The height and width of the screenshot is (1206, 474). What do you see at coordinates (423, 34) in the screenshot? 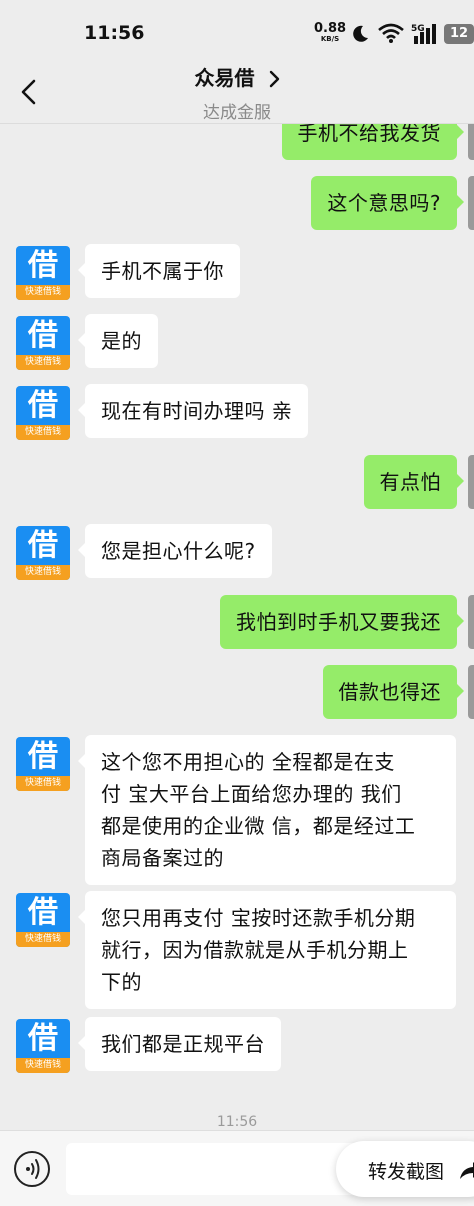
I see `cellular-signal-icon: 5G` at bounding box center [423, 34].